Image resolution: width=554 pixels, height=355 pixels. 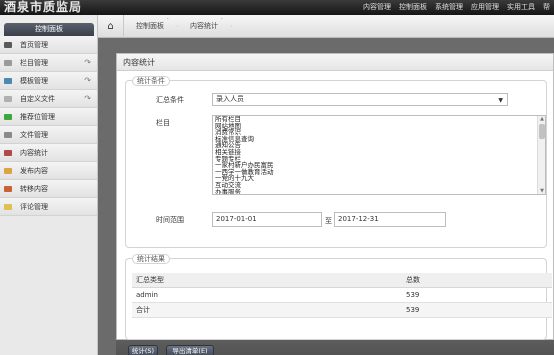 I want to click on sidebar-title: 控制面板, so click(x=49, y=29).